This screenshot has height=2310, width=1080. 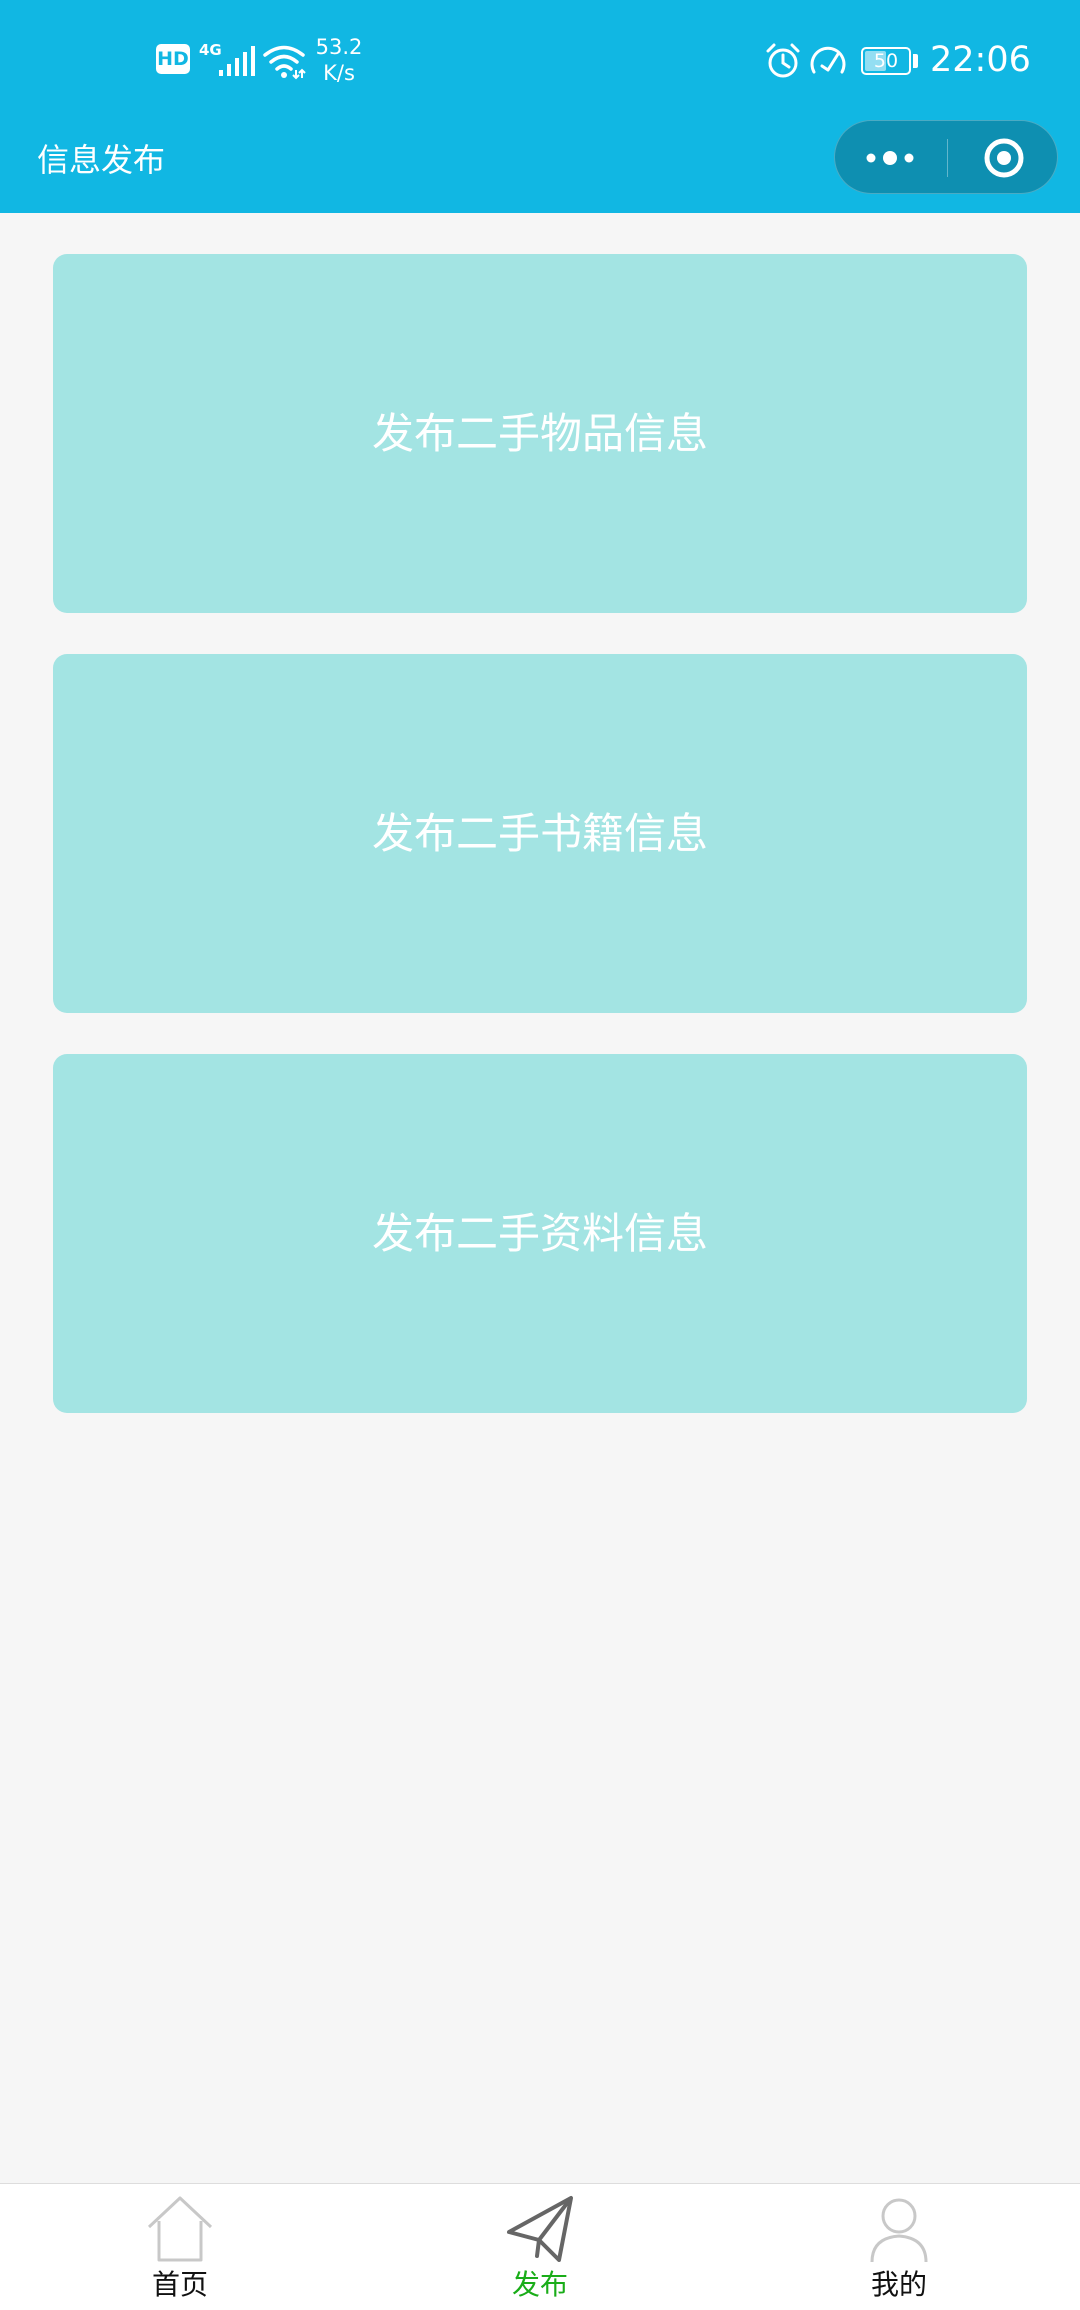 I want to click on publish-material-card: 发布二手资料信息, so click(x=540, y=1233).